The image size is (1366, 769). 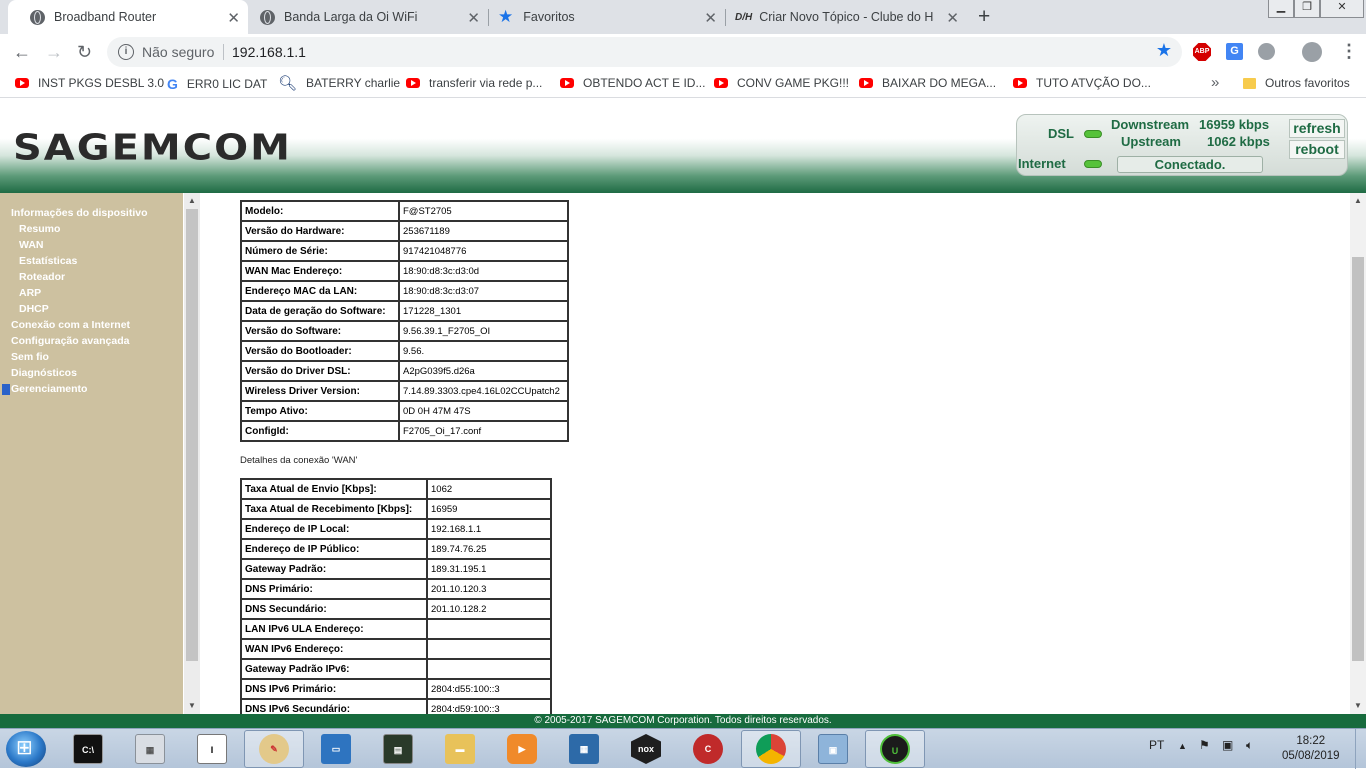 What do you see at coordinates (744, 17) in the screenshot?
I see `dh-icon: D/H` at bounding box center [744, 17].